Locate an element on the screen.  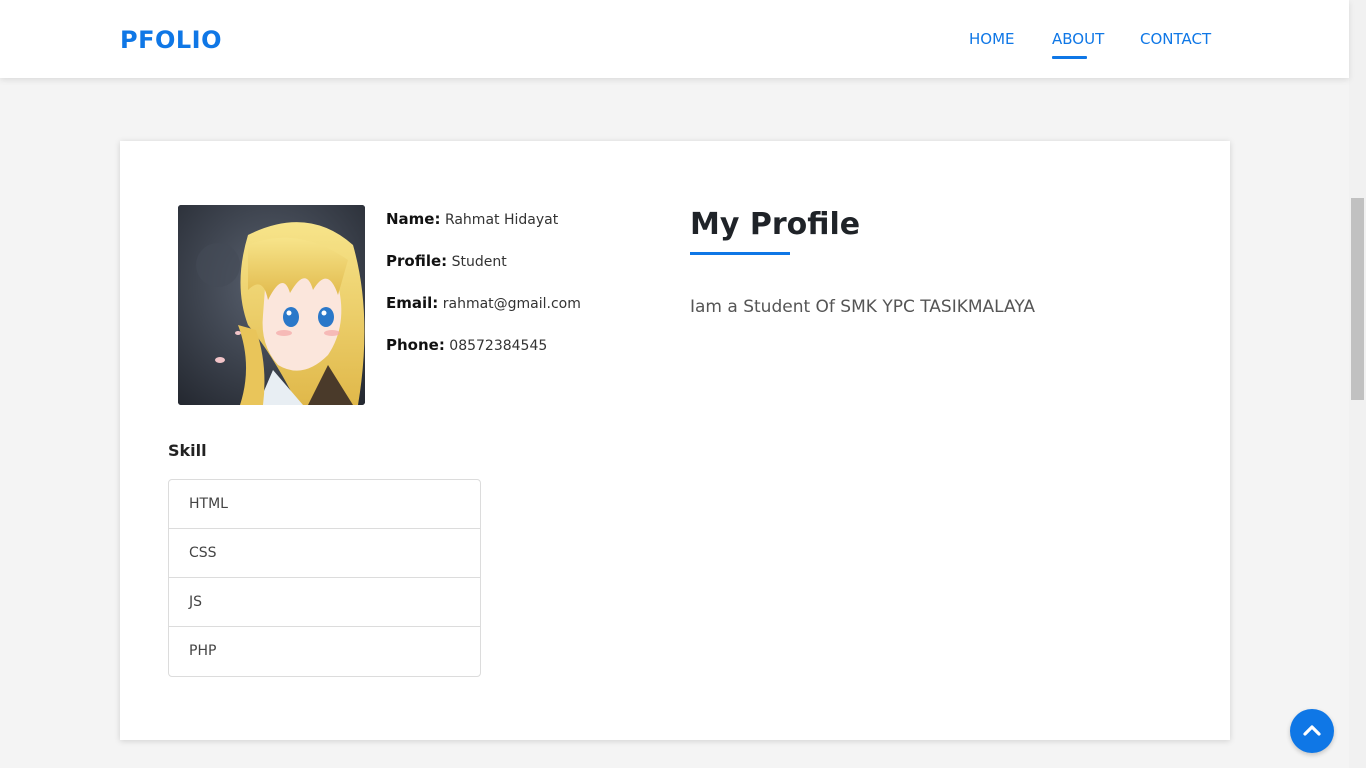
info-profile-value: Student is located at coordinates (479, 262).